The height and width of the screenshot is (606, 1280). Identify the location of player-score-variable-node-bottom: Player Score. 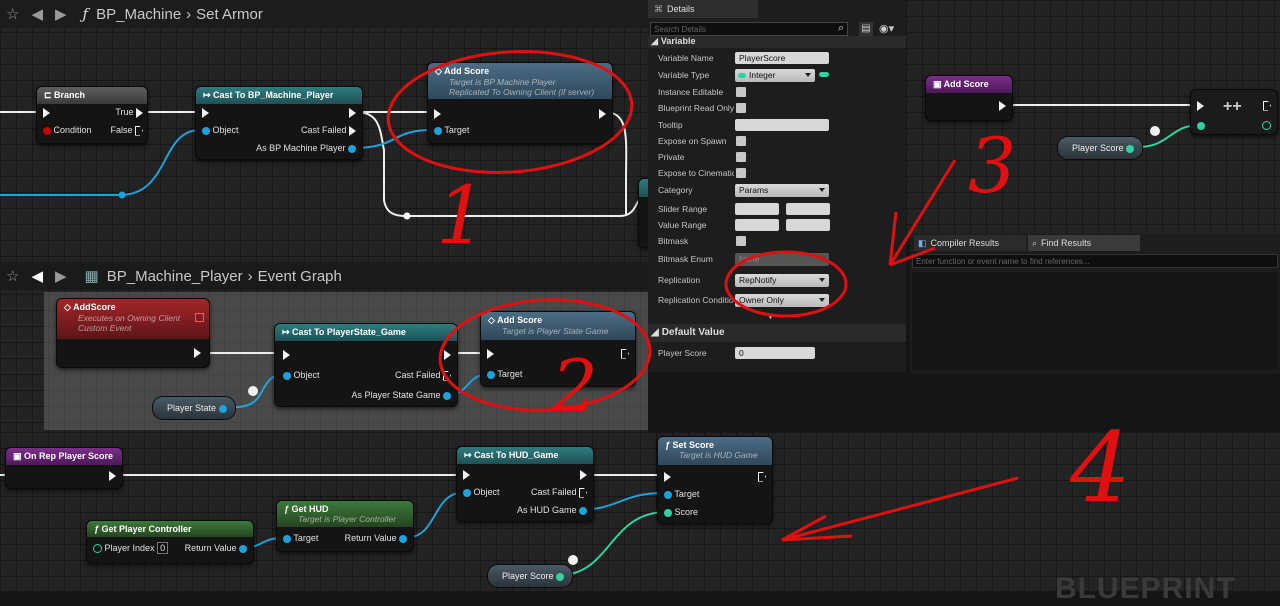
(530, 576).